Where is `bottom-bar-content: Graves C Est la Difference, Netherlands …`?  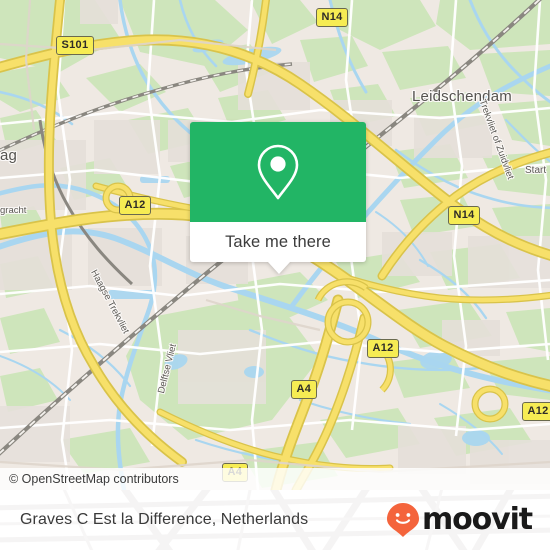
bottom-bar-content: Graves C Est la Difference, Netherlands … is located at coordinates (275, 520).